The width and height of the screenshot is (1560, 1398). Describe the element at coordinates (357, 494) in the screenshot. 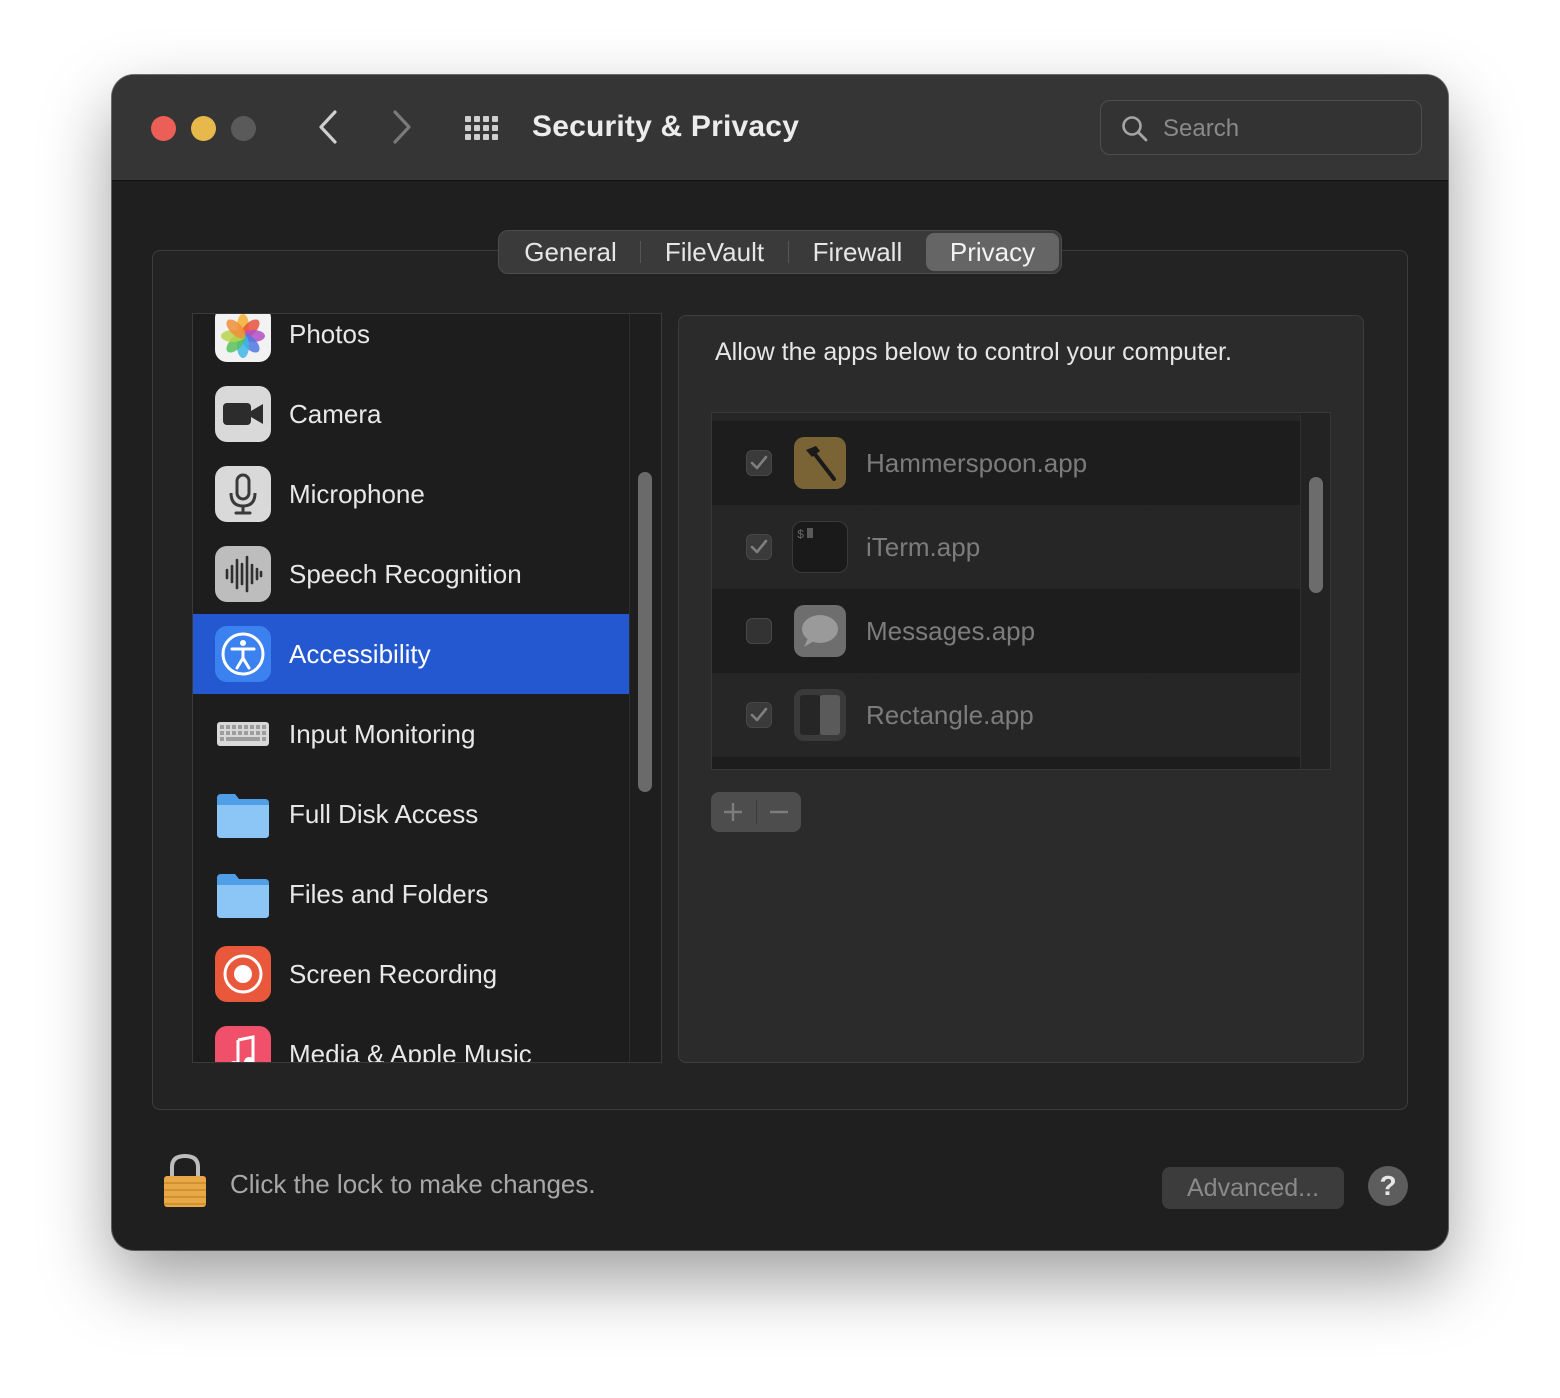

I see `sidebar-item-label: Microphone` at that location.